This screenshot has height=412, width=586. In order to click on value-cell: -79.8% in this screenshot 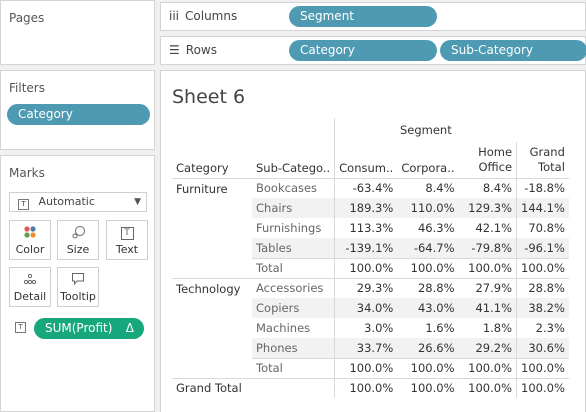, I will do `click(487, 248)`.